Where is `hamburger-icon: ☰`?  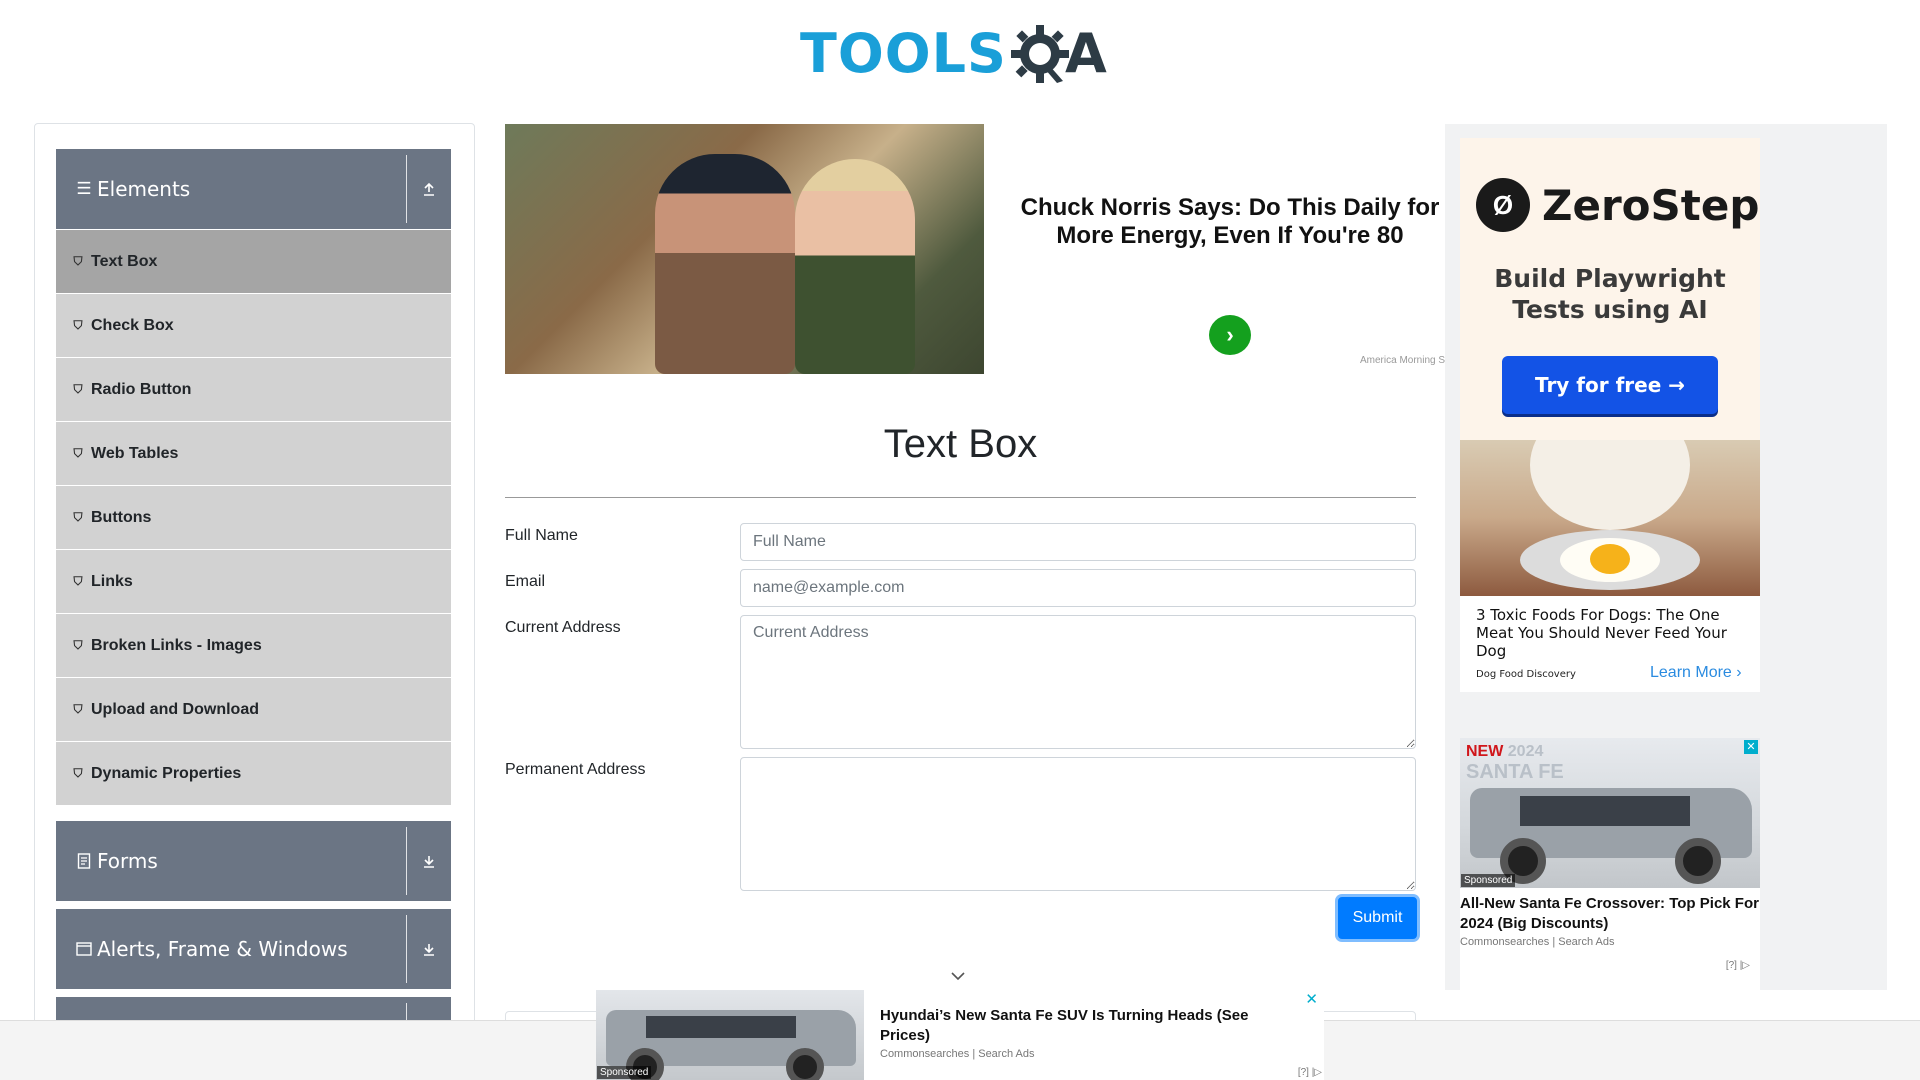
hamburger-icon: ☰ is located at coordinates (84, 188).